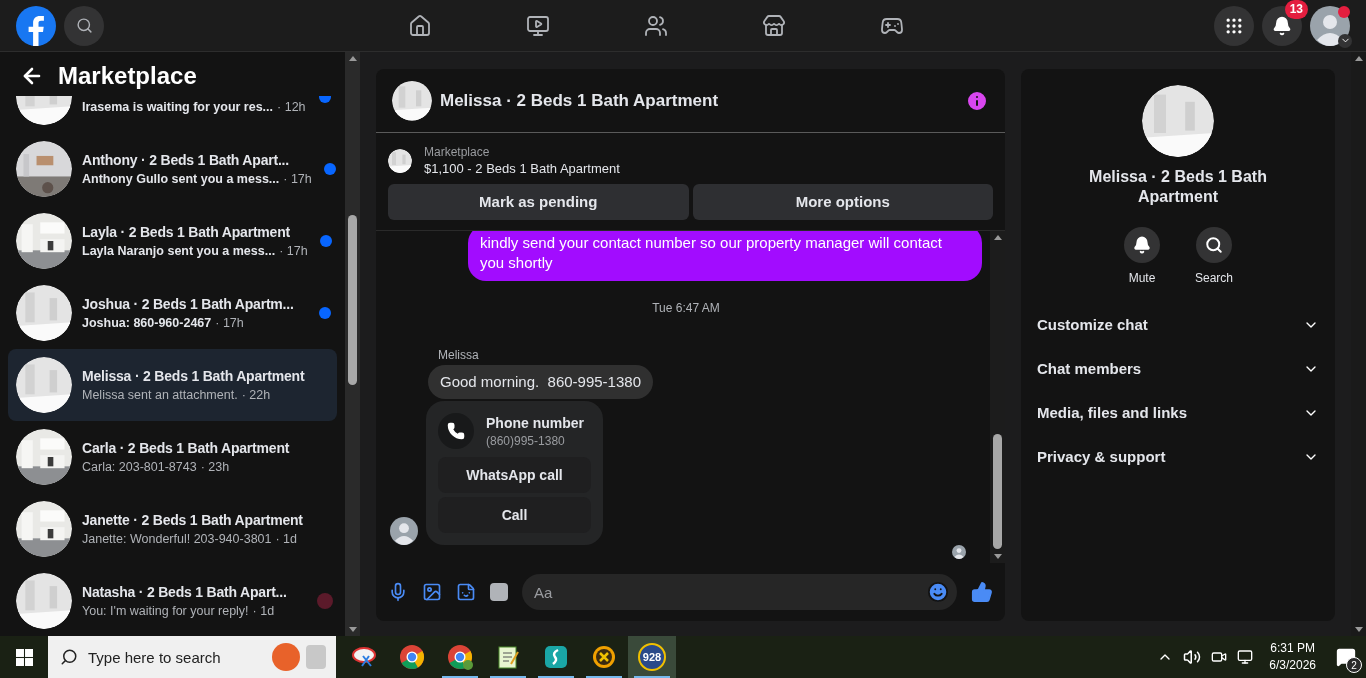  What do you see at coordinates (186, 448) in the screenshot?
I see `conversation-title: Carla · 2 Beds 1 Bath Apartment` at bounding box center [186, 448].